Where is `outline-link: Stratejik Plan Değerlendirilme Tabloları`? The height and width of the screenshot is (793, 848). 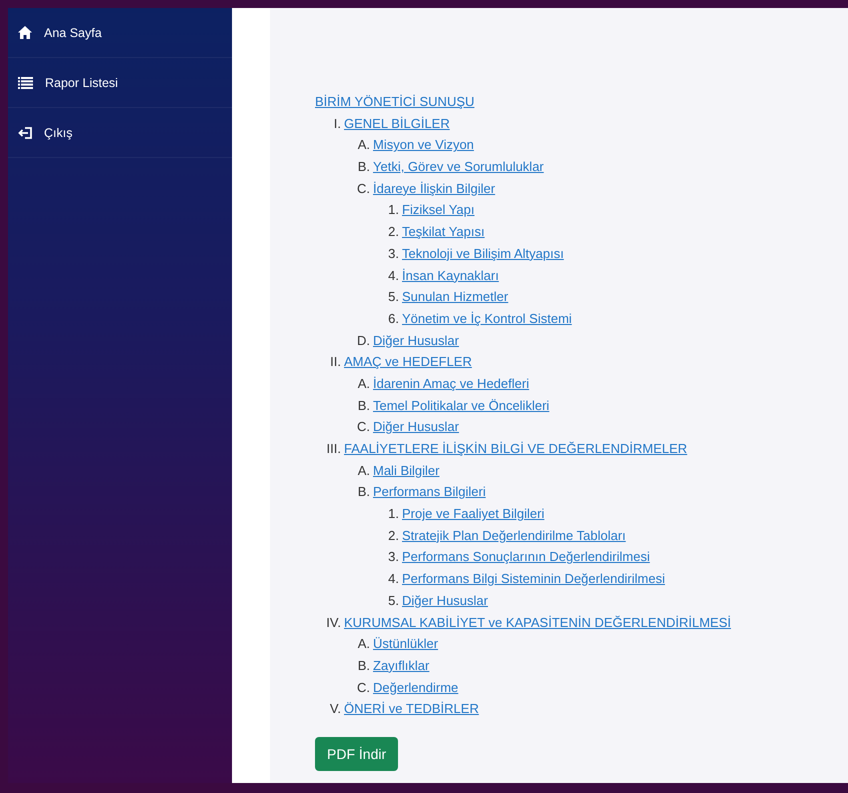 outline-link: Stratejik Plan Değerlendirilme Tabloları is located at coordinates (514, 535).